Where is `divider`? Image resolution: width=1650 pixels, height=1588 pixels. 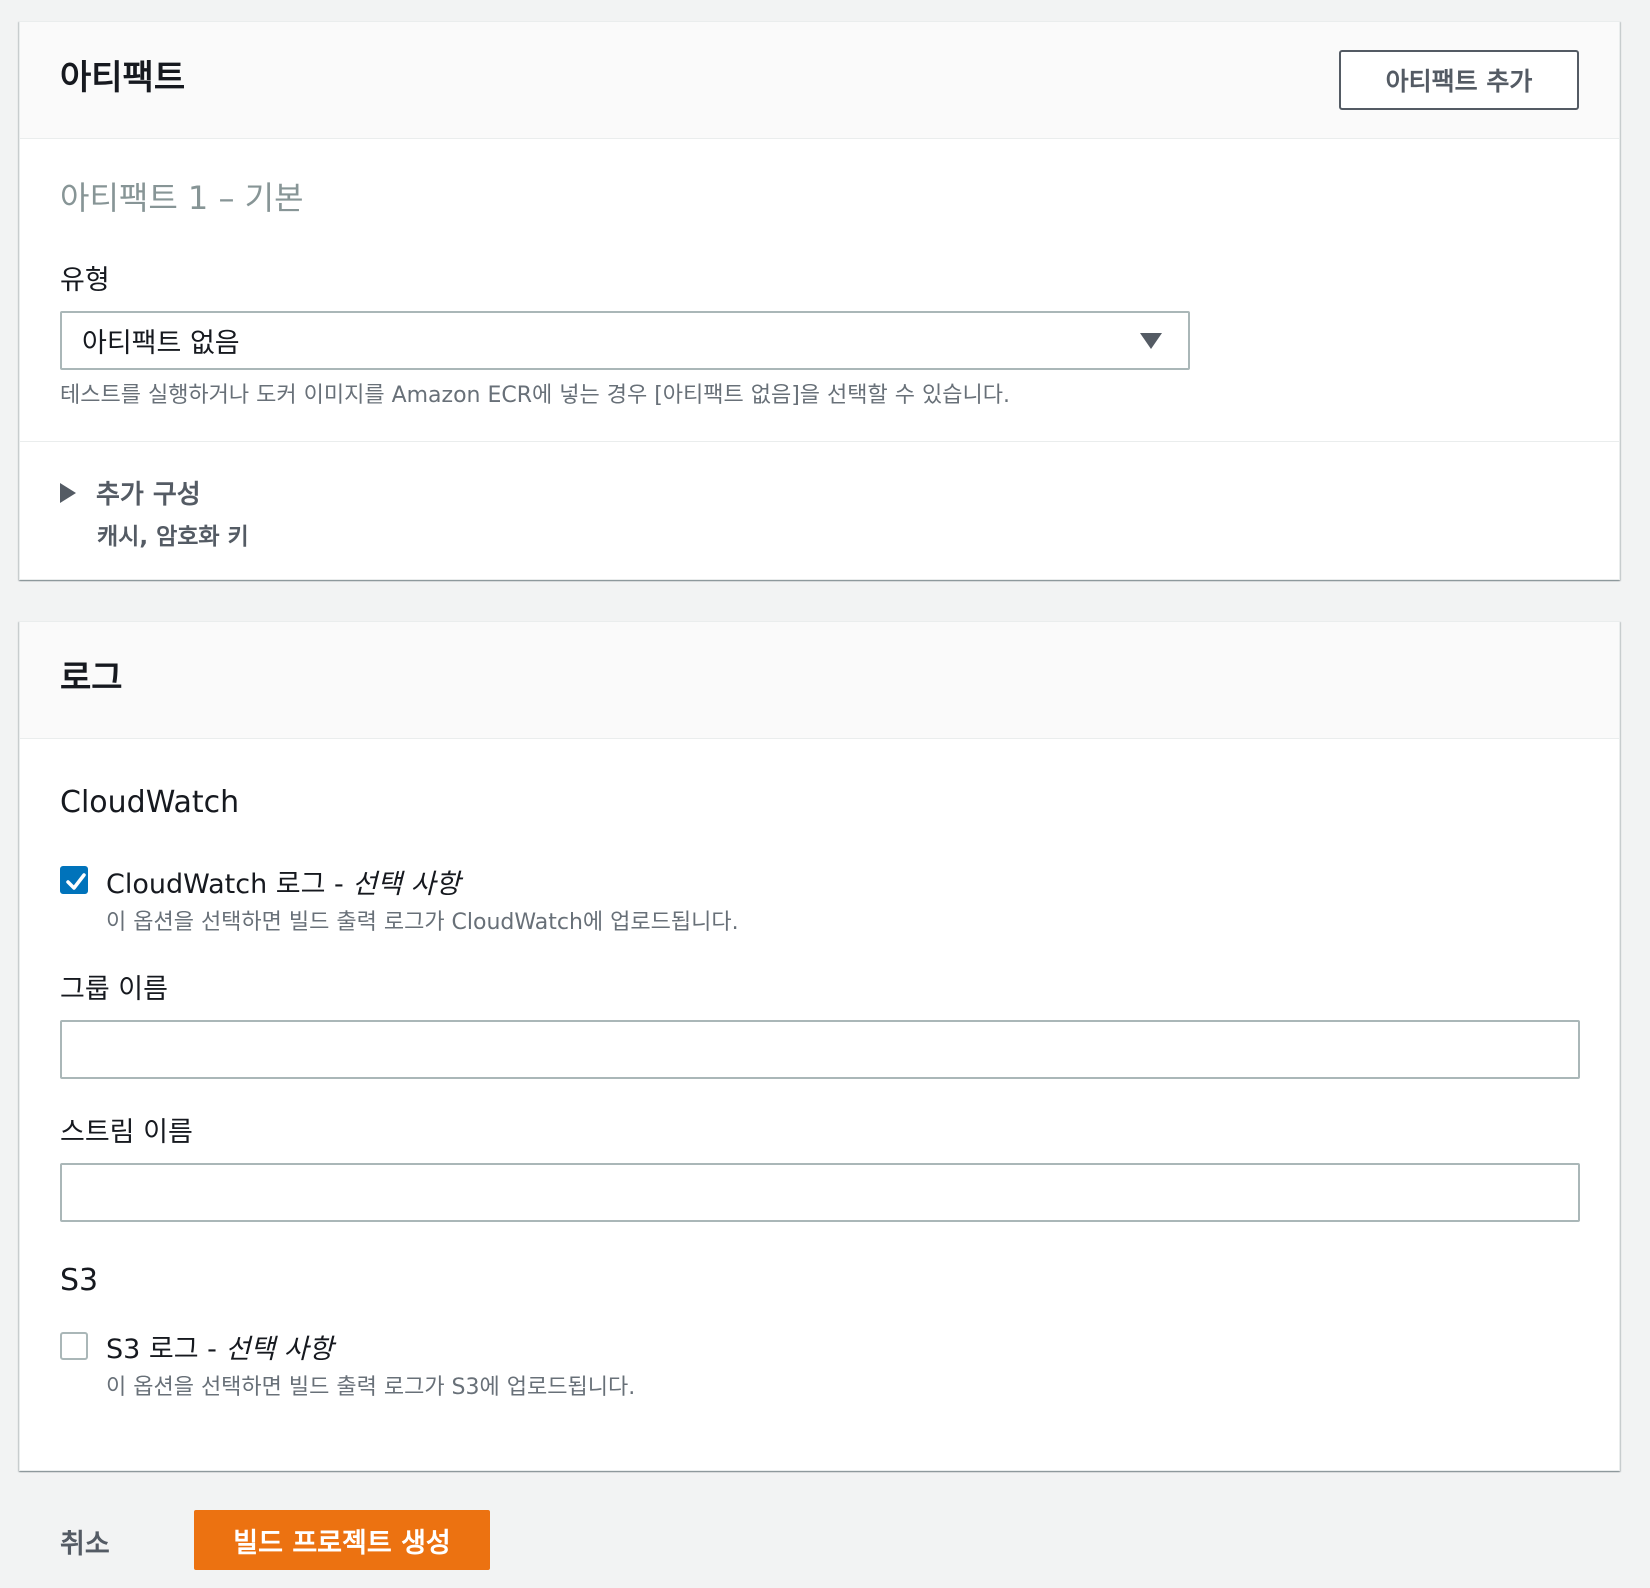
divider is located at coordinates (819, 441).